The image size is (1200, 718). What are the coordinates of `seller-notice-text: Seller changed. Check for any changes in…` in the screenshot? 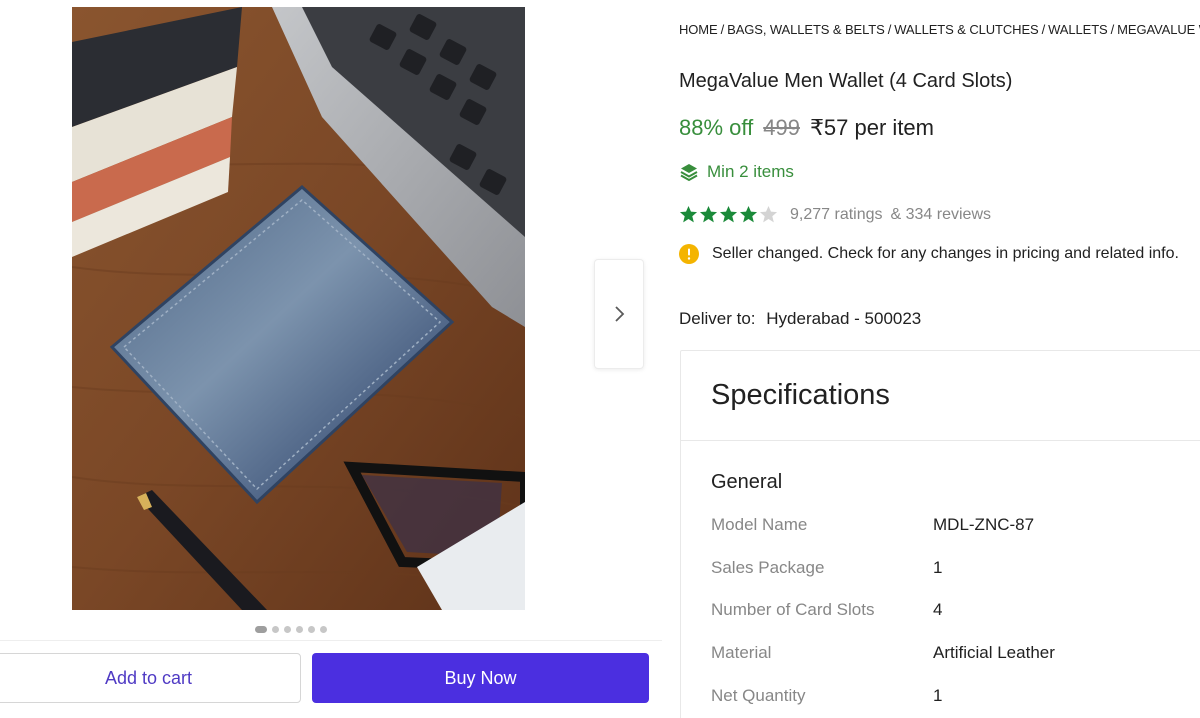 It's located at (945, 253).